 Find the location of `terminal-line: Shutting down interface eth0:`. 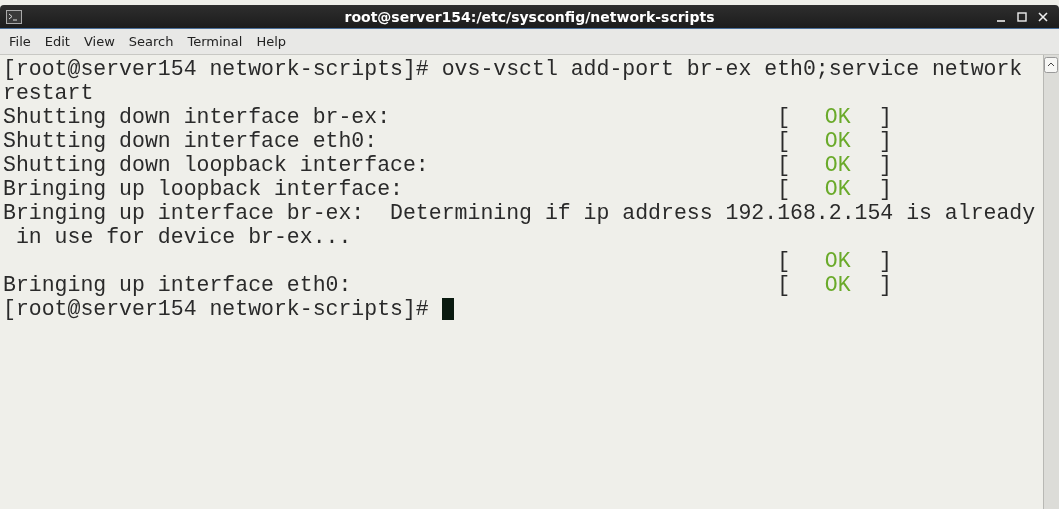

terminal-line: Shutting down interface eth0: is located at coordinates (190, 141).